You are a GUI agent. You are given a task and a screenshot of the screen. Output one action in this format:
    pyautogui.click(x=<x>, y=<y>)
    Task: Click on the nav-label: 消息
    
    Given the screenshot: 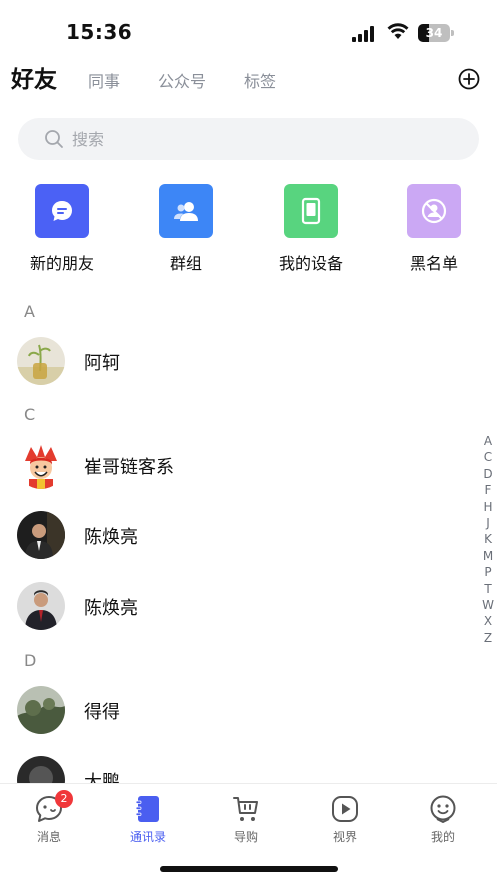 What is the action you would take?
    pyautogui.click(x=48, y=837)
    